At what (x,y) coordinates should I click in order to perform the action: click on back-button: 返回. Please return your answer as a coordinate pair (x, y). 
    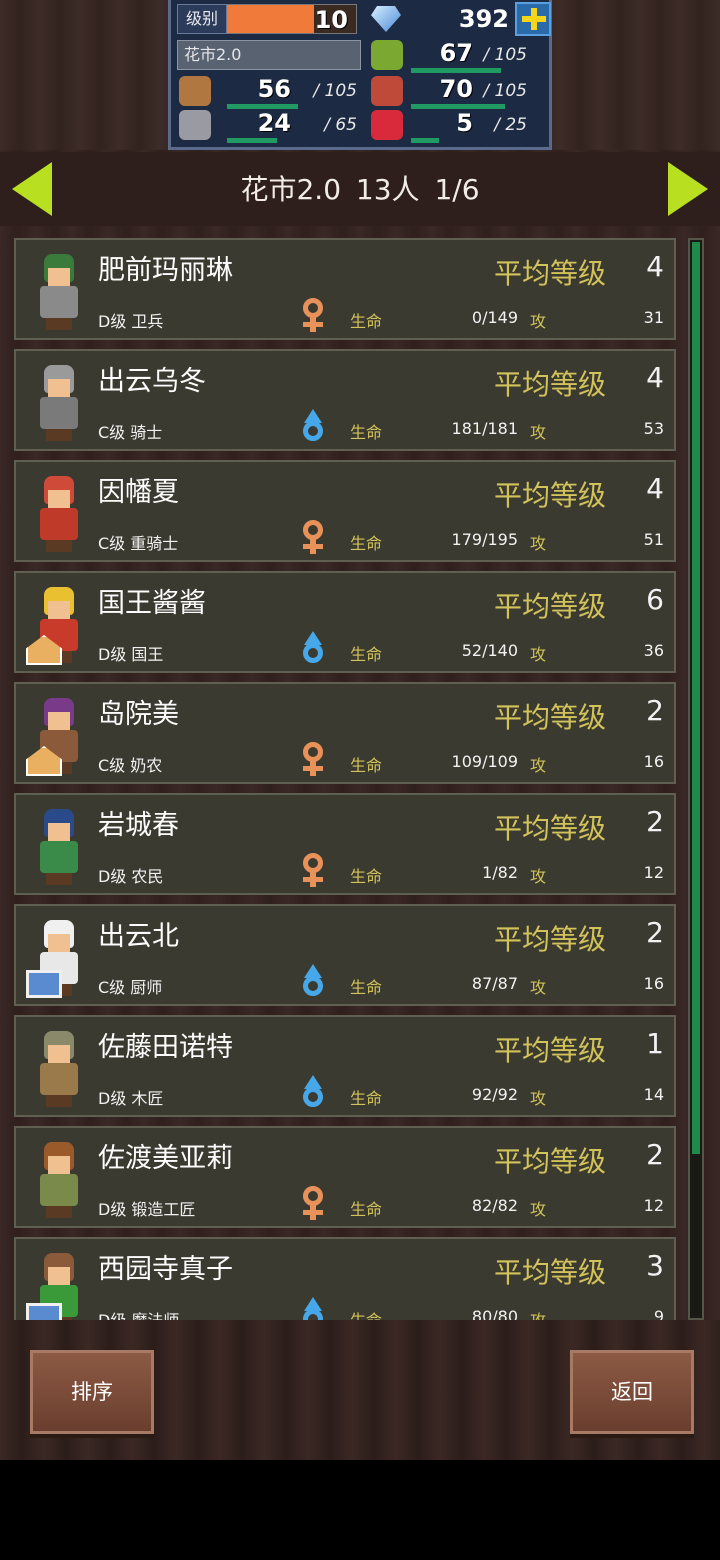
    Looking at the image, I should click on (632, 1392).